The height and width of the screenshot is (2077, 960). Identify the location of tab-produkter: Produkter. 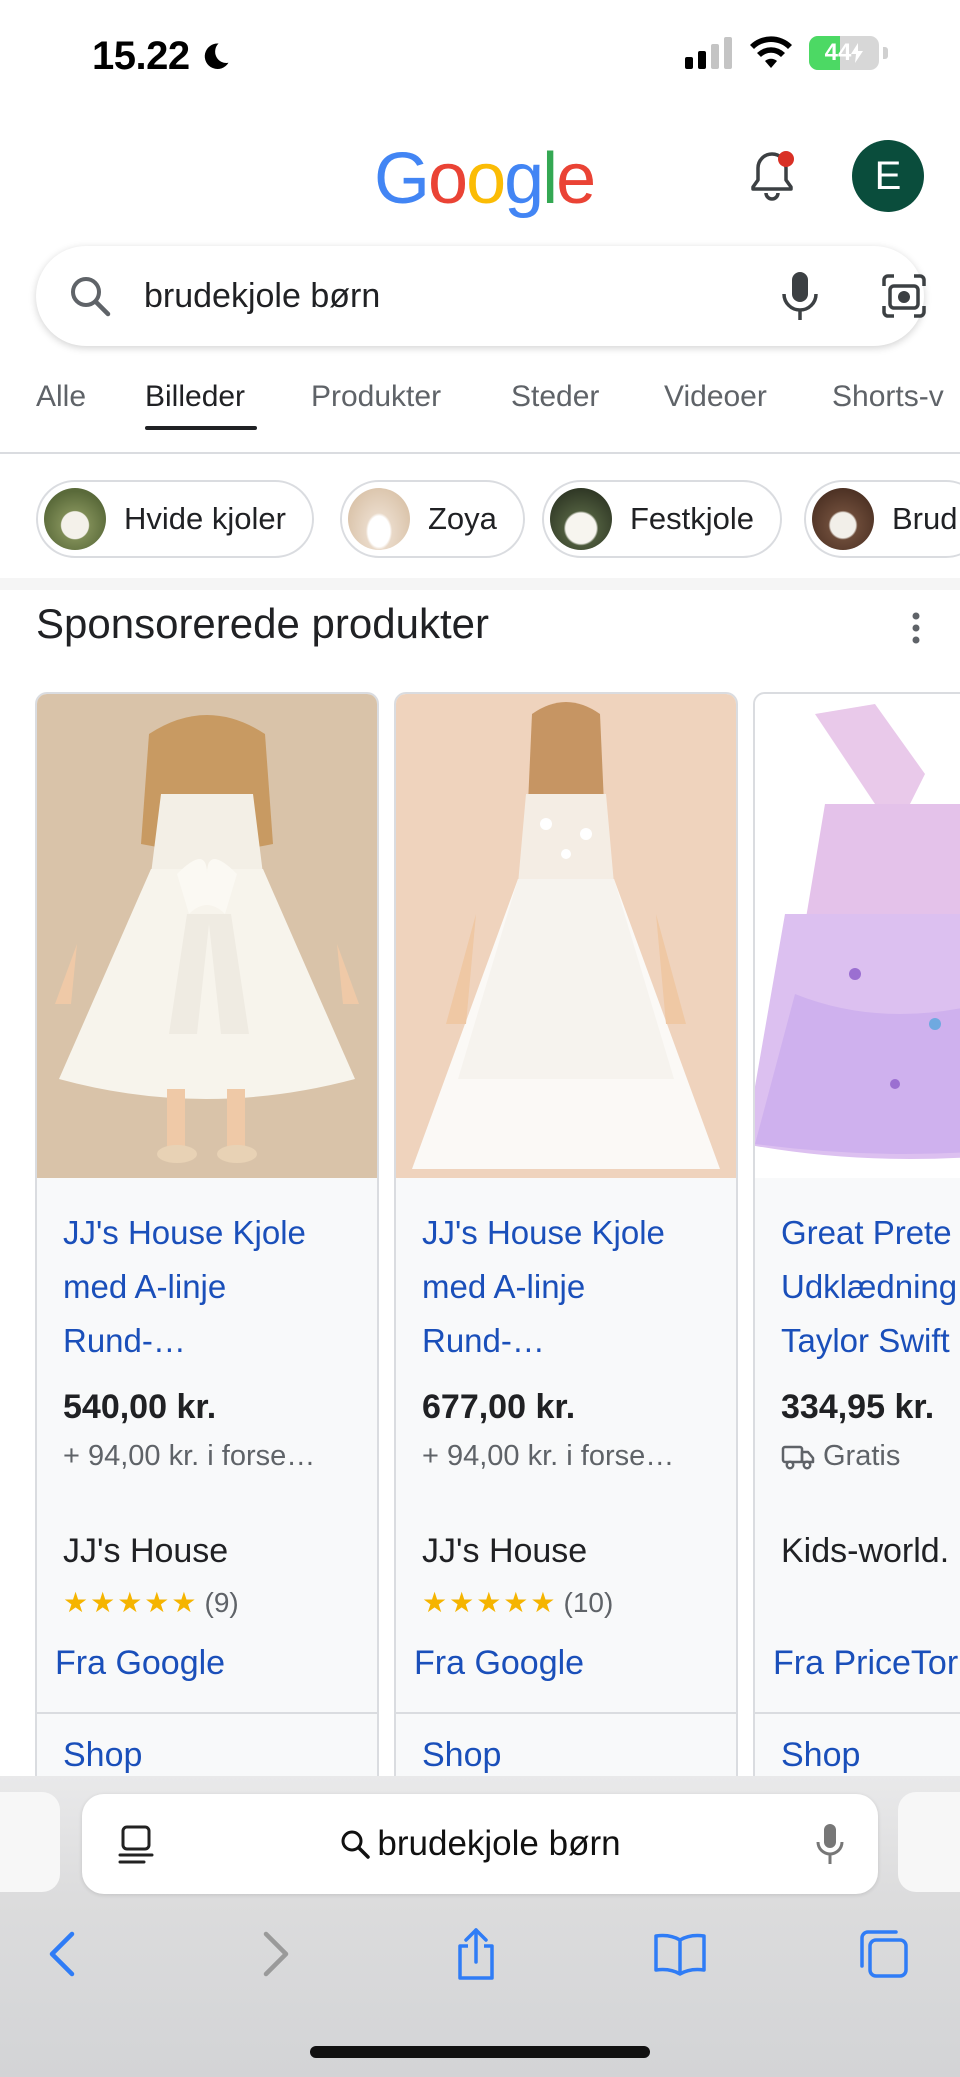
(376, 397).